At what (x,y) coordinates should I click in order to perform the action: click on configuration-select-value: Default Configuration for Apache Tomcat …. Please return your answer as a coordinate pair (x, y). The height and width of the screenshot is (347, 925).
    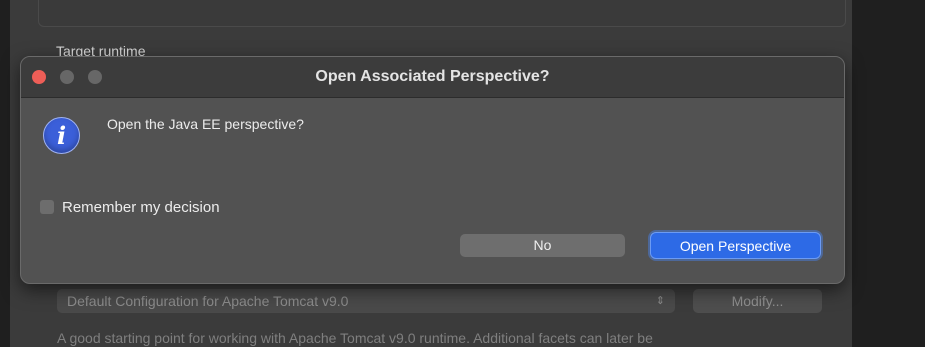
    Looking at the image, I should click on (208, 301).